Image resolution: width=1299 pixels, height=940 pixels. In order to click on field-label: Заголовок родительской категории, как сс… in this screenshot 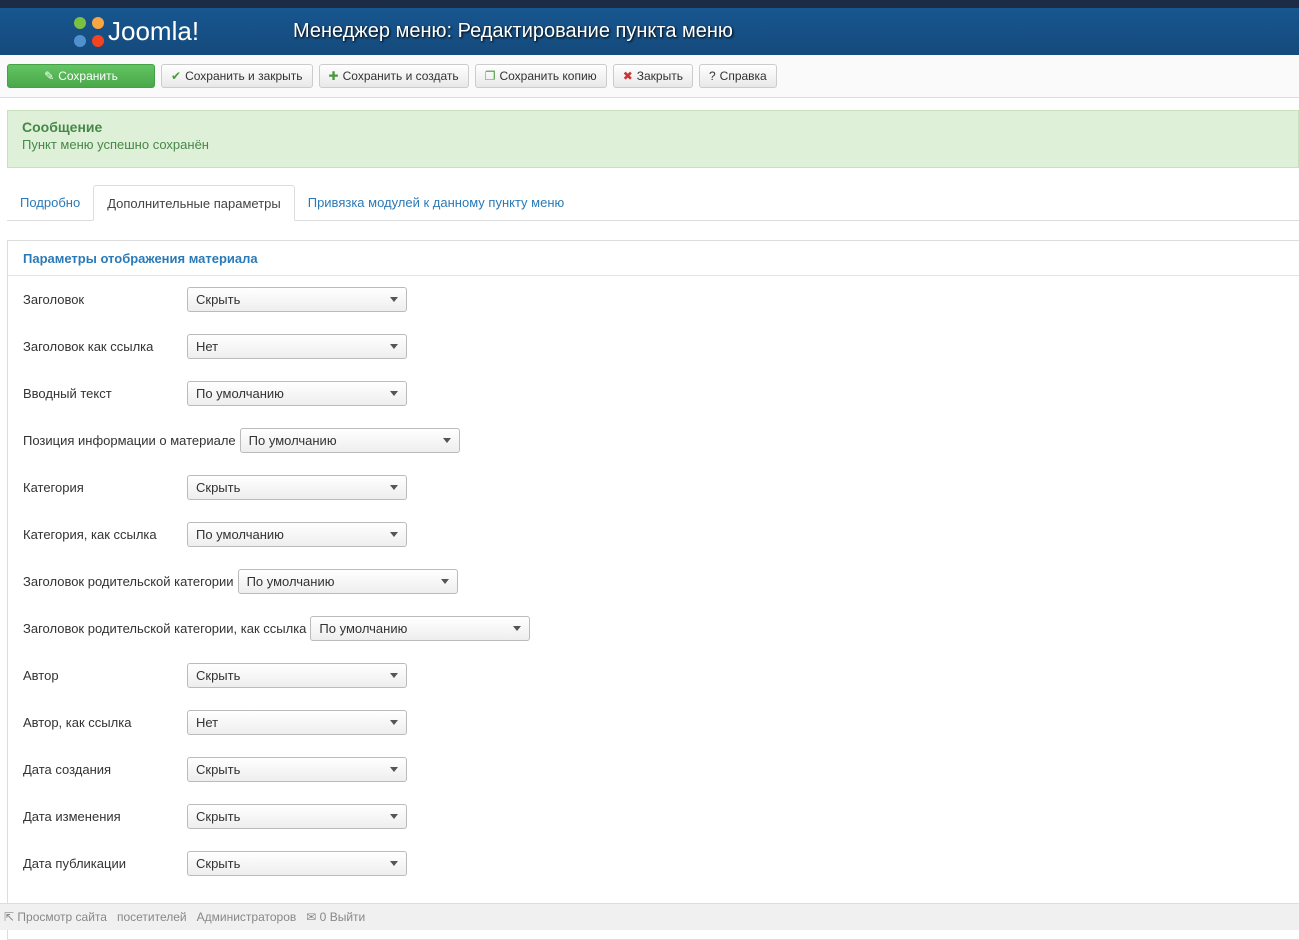, I will do `click(165, 628)`.